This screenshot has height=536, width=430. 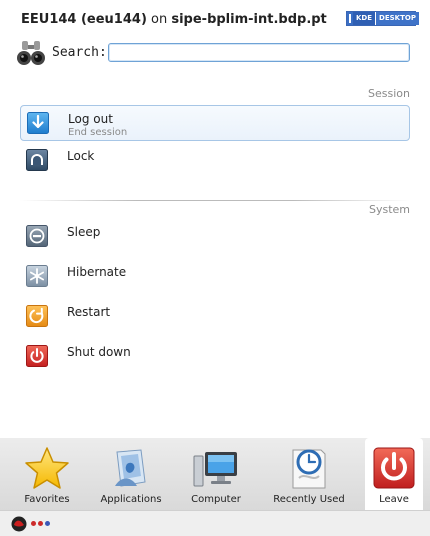 I want to click on logout-icon, so click(x=38, y=123).